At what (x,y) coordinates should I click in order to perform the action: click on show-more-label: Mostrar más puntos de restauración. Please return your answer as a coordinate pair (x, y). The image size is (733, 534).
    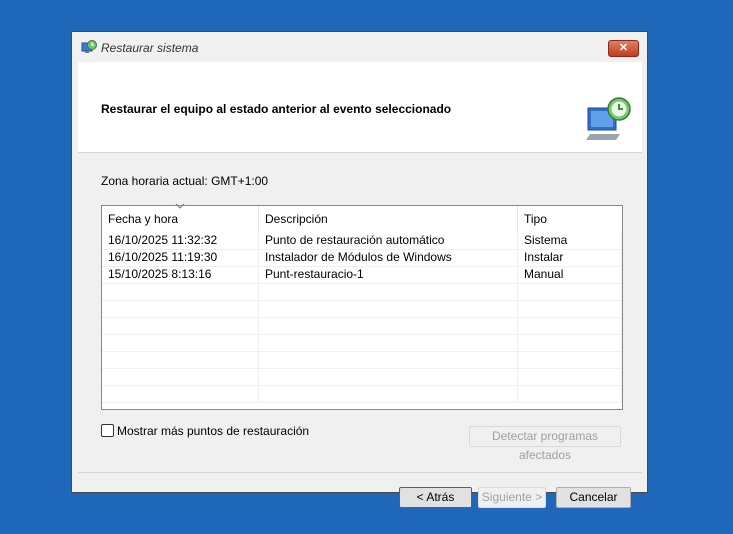
    Looking at the image, I should click on (213, 431).